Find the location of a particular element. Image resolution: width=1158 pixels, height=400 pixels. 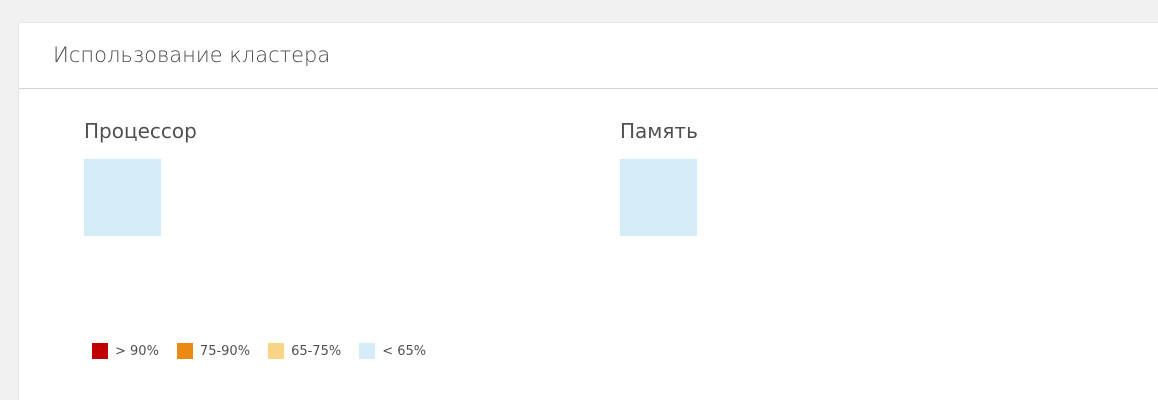

card-title: Использование кластера is located at coordinates (192, 55).